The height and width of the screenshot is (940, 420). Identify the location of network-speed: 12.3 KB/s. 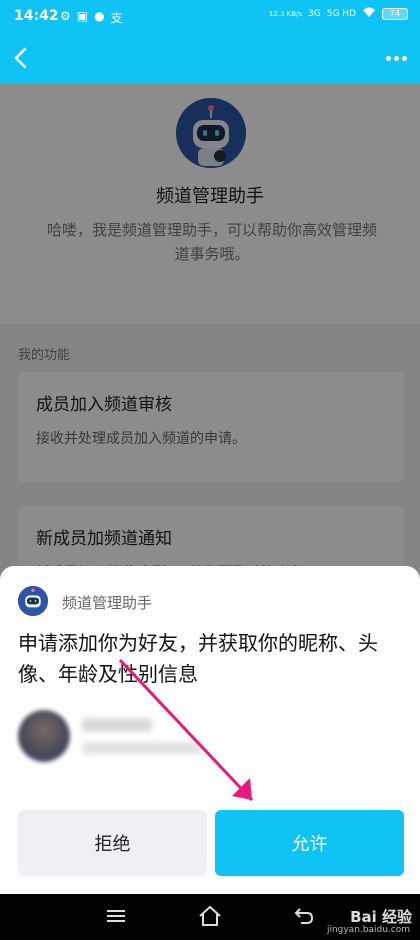
(285, 14).